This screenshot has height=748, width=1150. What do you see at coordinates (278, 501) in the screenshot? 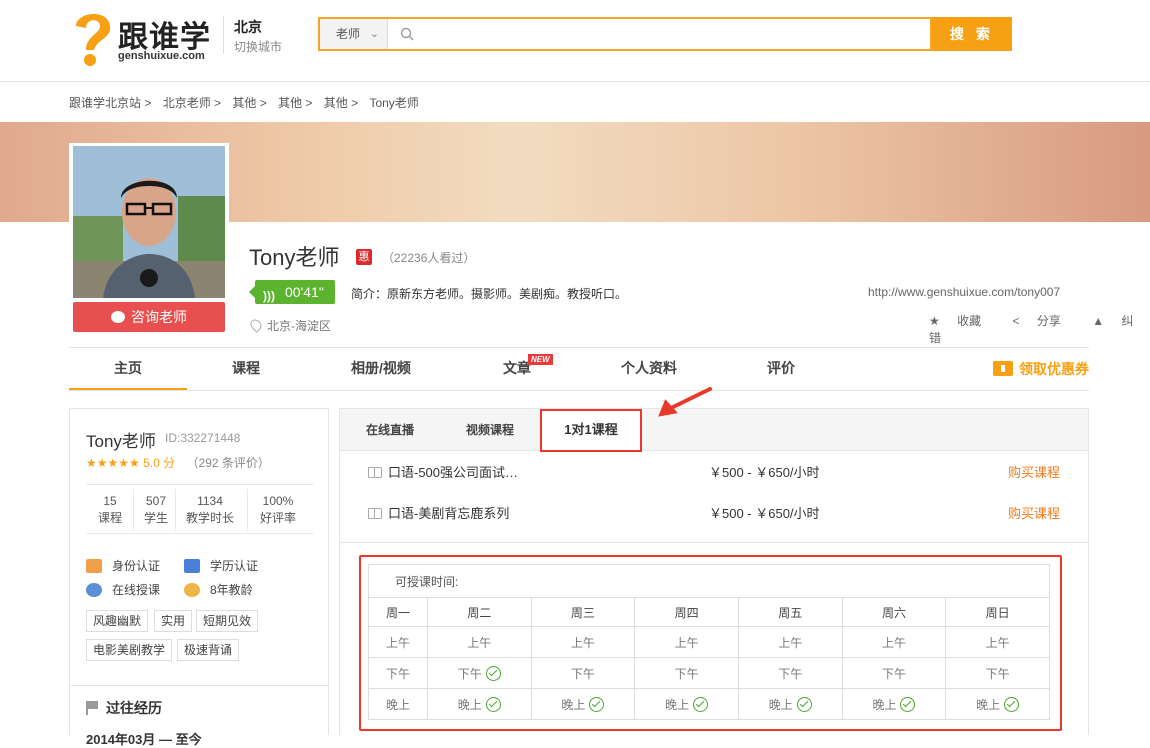
I see `stat-value: 100%` at bounding box center [278, 501].